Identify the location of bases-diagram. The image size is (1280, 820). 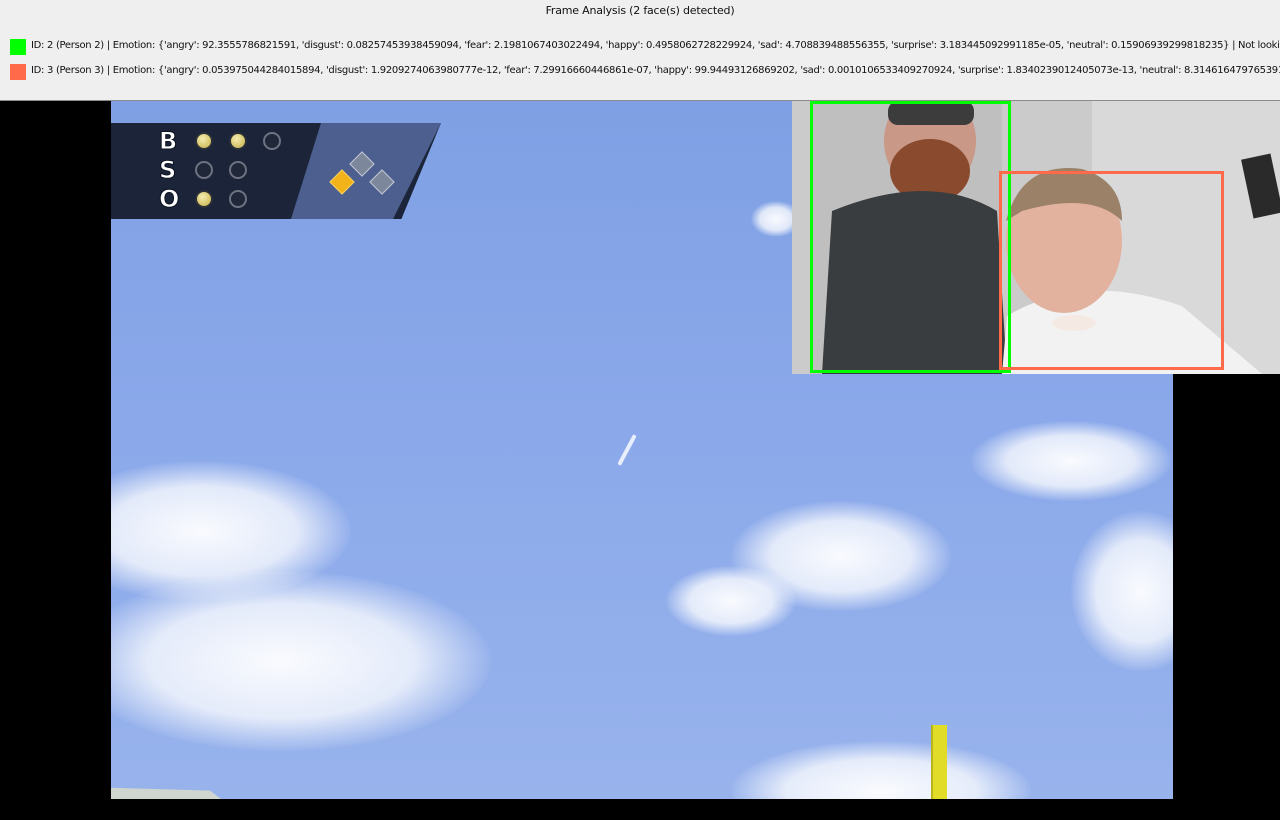
(361, 174).